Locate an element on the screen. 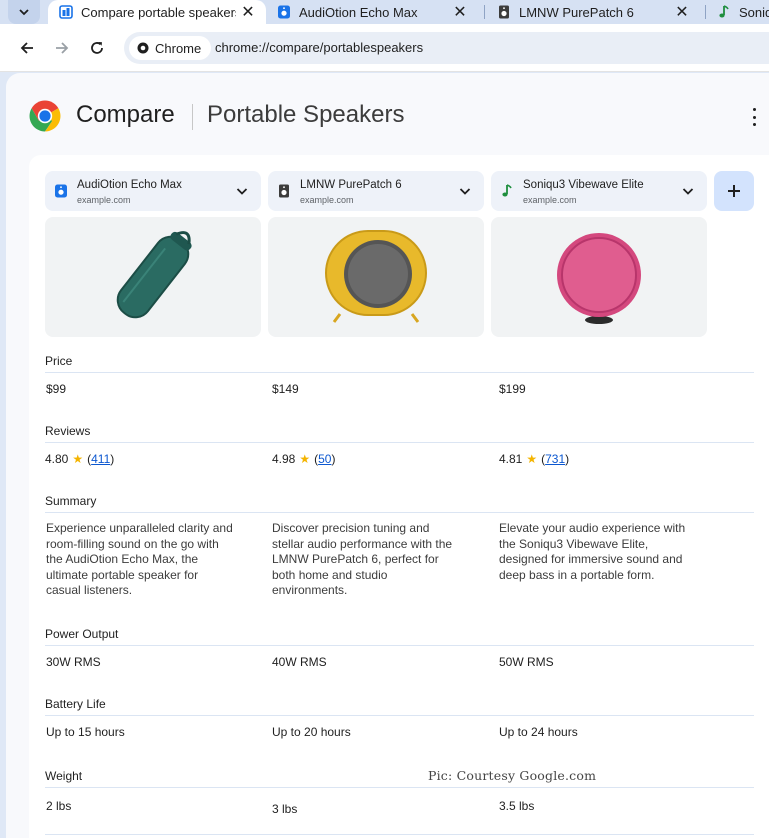 The height and width of the screenshot is (838, 769). power-value: 30W RMS is located at coordinates (73, 662).